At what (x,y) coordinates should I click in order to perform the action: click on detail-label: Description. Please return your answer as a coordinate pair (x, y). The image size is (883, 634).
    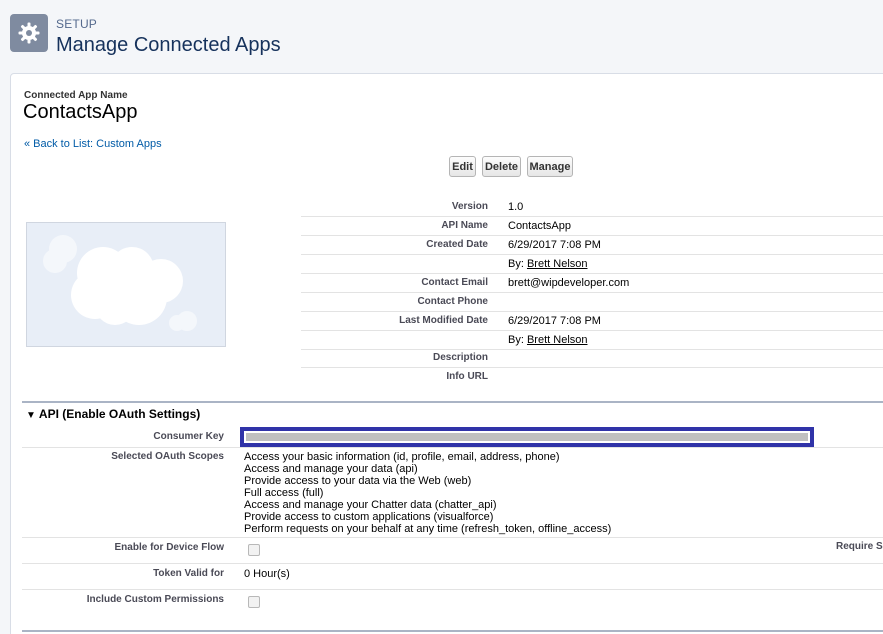
    Looking at the image, I should click on (460, 357).